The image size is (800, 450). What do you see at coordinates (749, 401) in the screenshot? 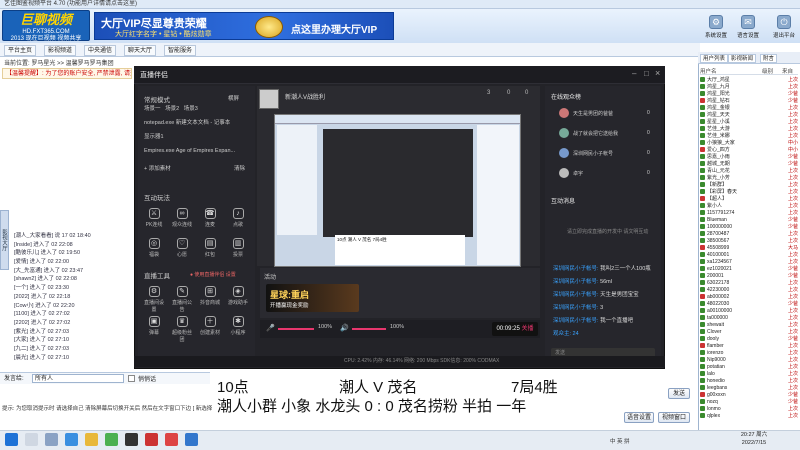
I see `user-row: nozq 少爸` at bounding box center [749, 401].